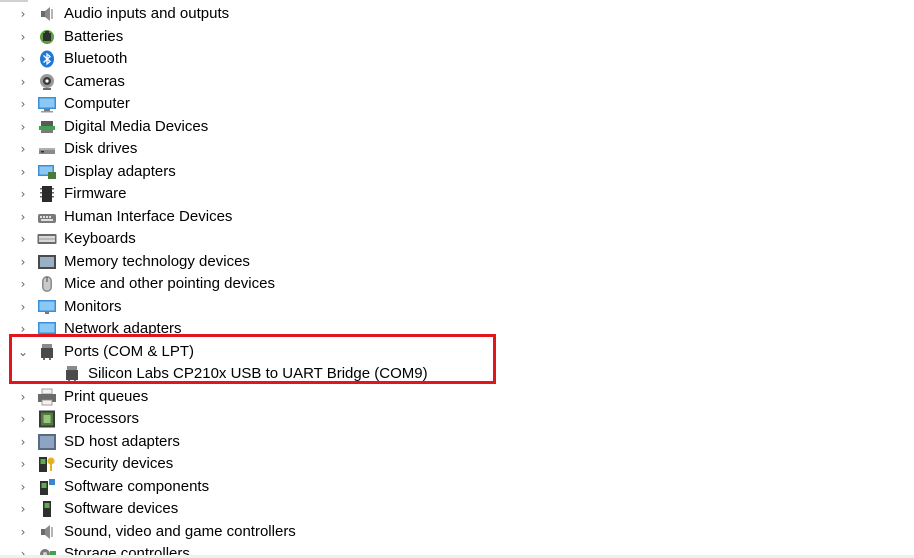  I want to click on tree-node-memory-tech: › Memory technology devices, so click(457, 262).